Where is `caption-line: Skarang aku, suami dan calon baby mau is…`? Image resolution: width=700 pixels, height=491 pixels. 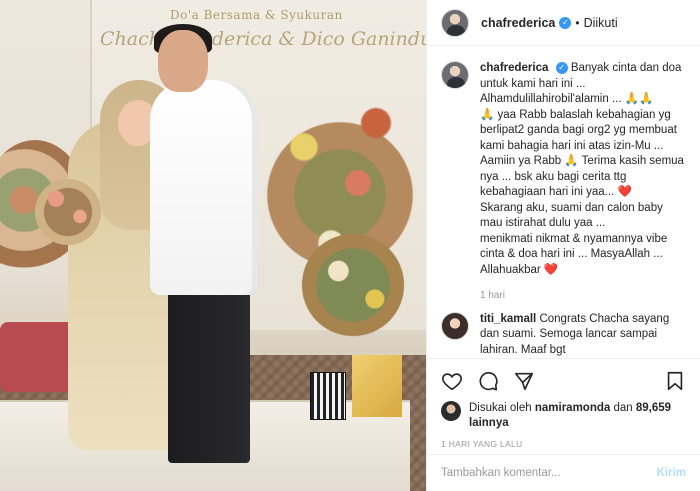
caption-line: Skarang aku, suami dan calon baby mau is… is located at coordinates (571, 215).